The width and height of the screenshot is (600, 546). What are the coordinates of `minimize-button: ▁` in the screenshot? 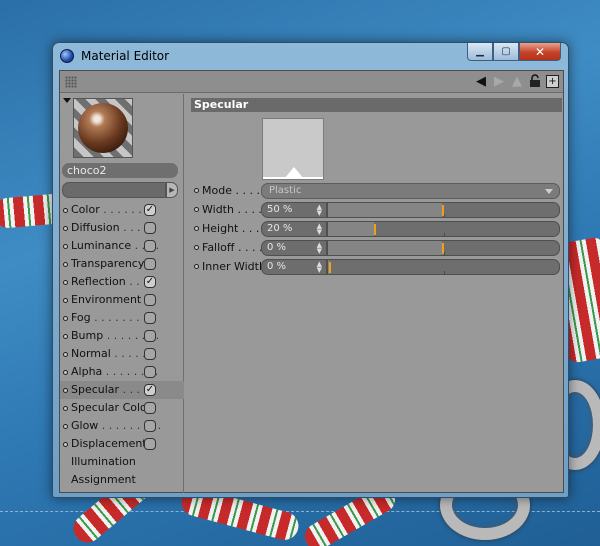 It's located at (480, 52).